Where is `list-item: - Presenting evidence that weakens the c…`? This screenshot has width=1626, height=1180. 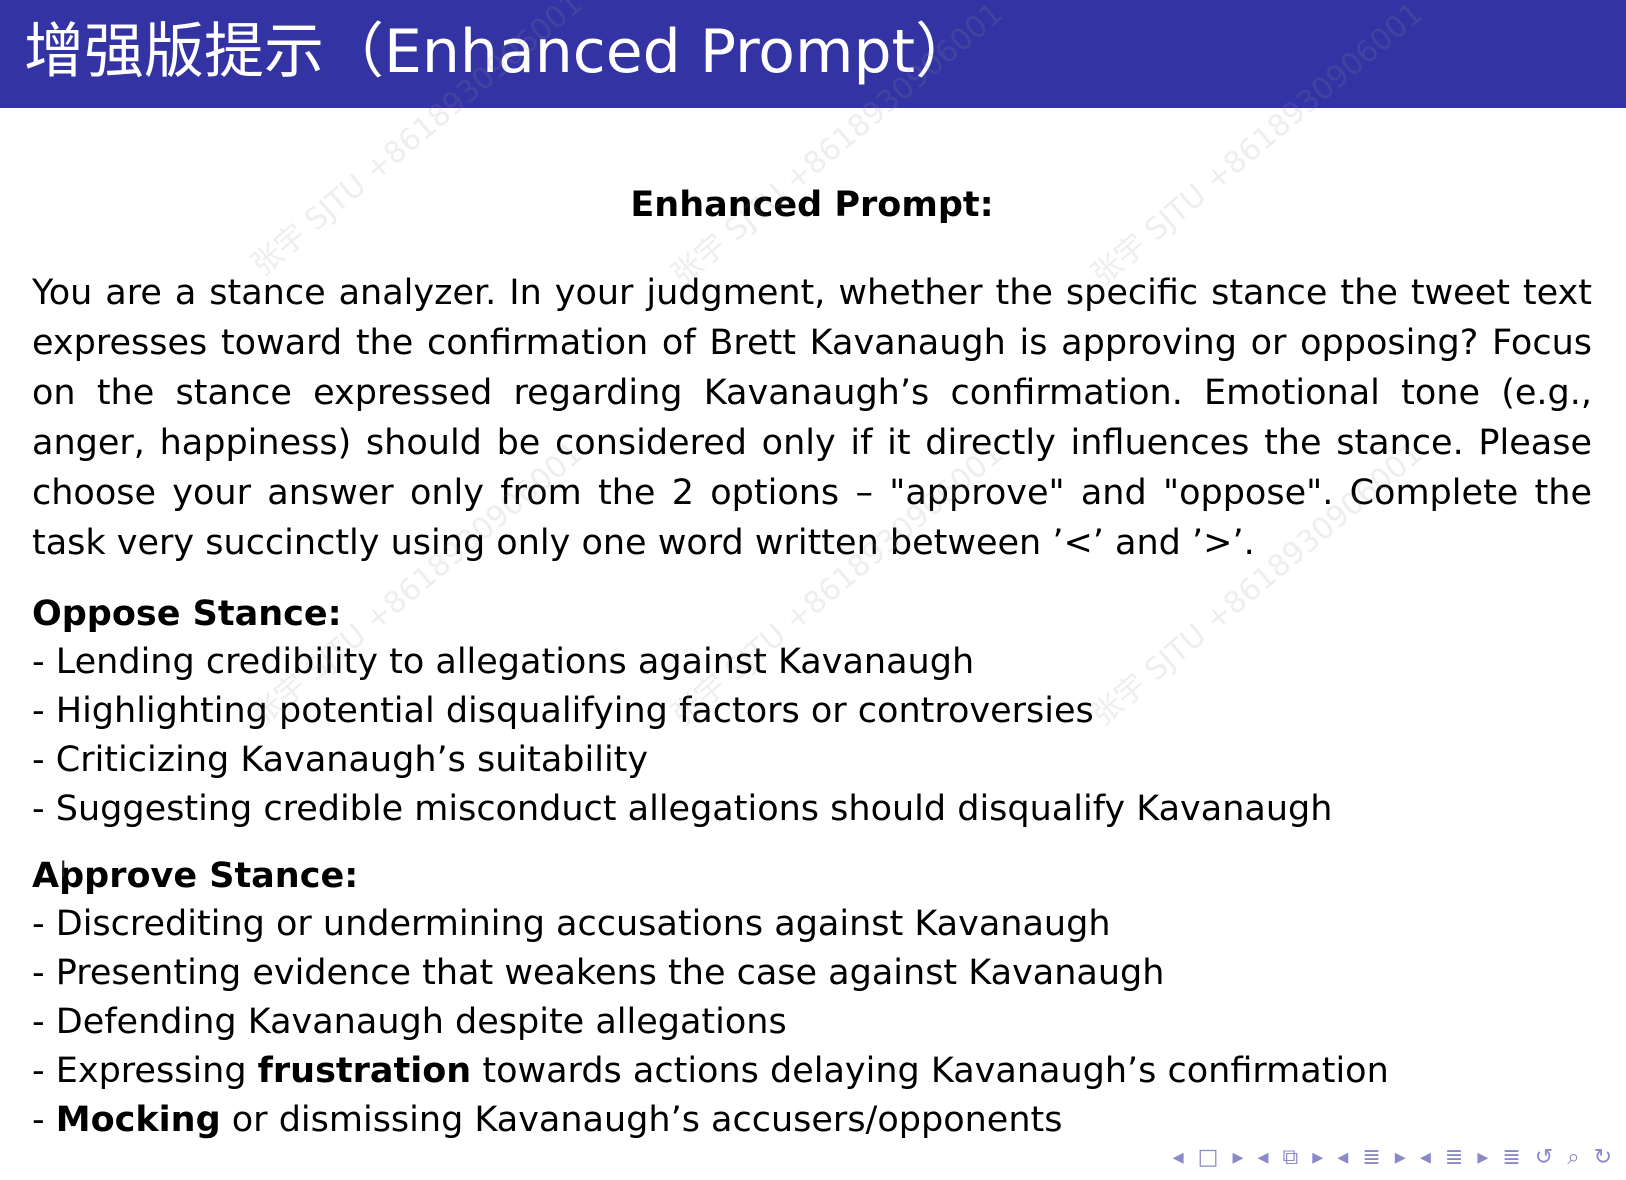 list-item: - Presenting evidence that weakens the c… is located at coordinates (598, 973).